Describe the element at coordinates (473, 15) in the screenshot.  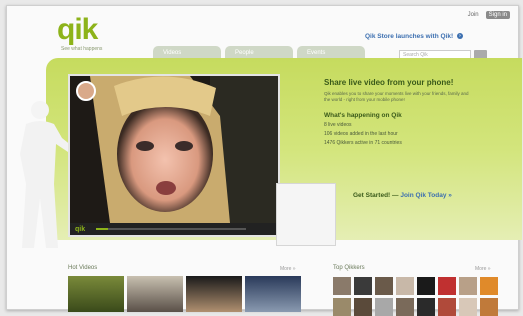
I see `join-link: Join` at that location.